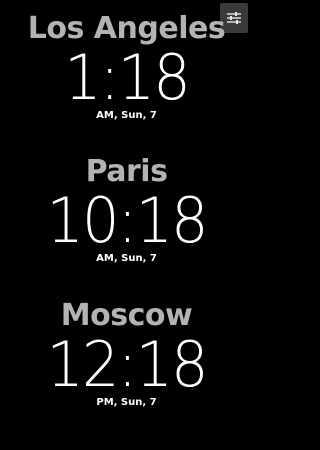 This screenshot has height=450, width=320. What do you see at coordinates (127, 77) in the screenshot?
I see `time-display: 1:18` at bounding box center [127, 77].